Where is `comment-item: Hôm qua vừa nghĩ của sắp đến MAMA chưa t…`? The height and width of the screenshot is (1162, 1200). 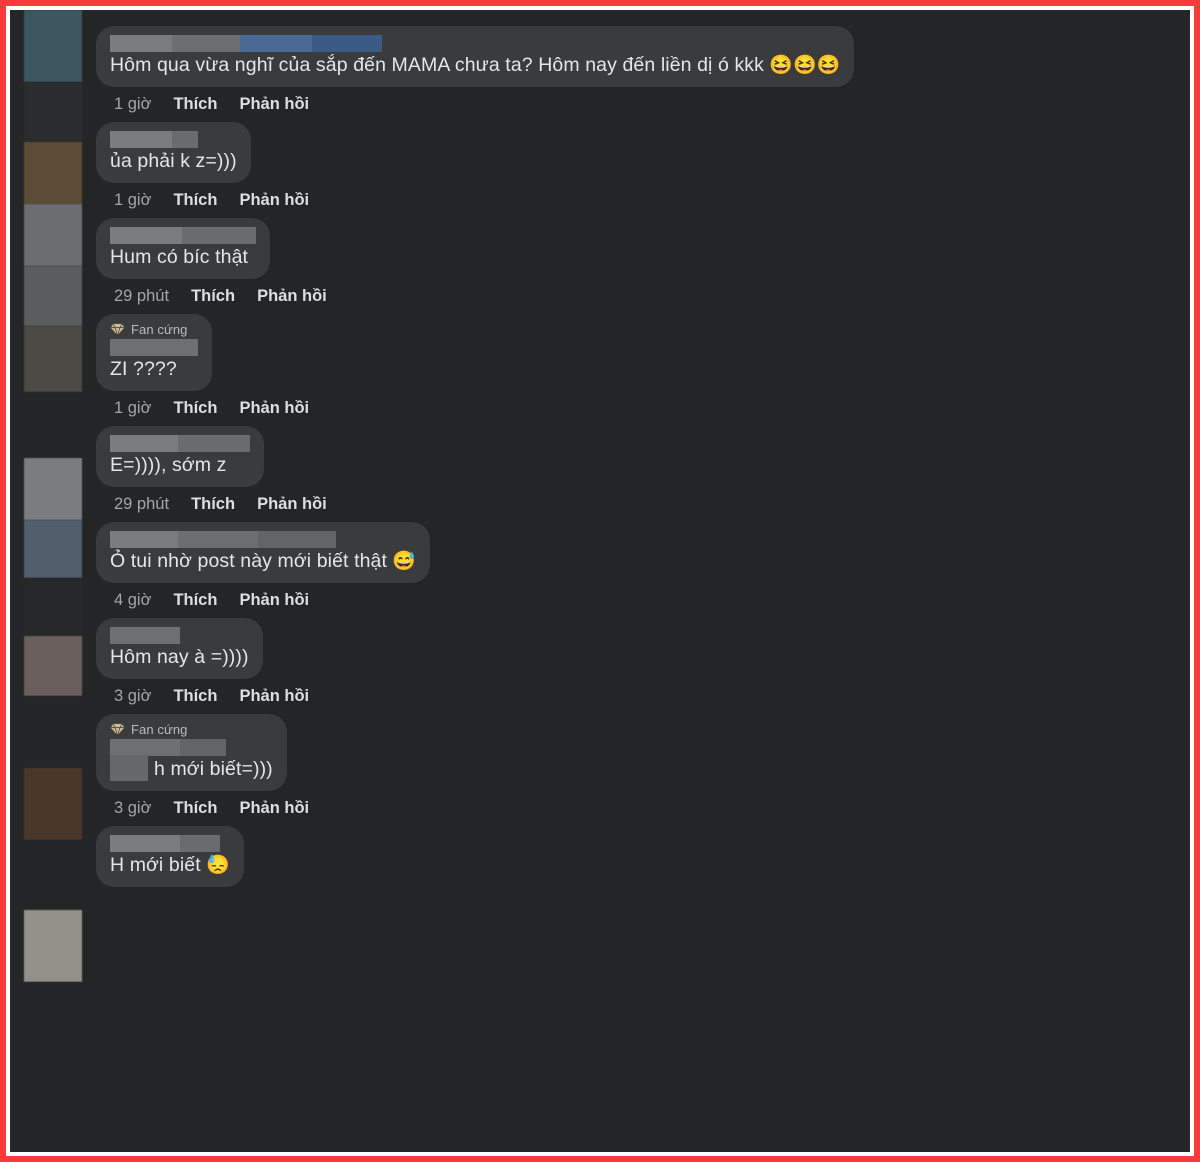 comment-item: Hôm qua vừa nghĩ của sắp đến MAMA chưa t… is located at coordinates (641, 74).